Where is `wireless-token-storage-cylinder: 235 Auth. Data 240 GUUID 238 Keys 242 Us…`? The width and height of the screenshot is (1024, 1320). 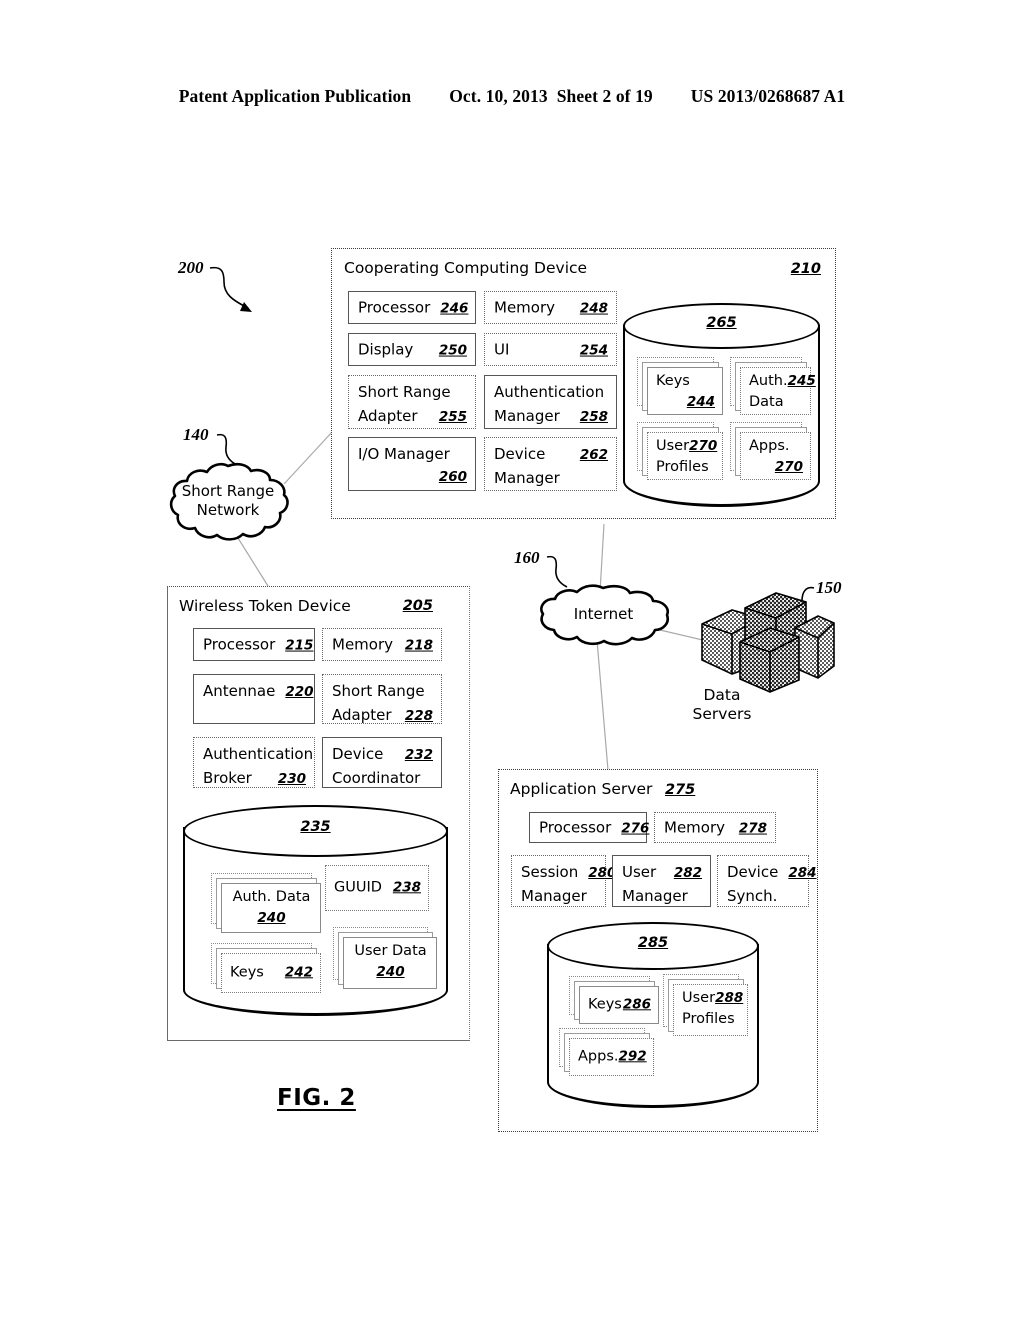 wireless-token-storage-cylinder: 235 Auth. Data 240 GUUID 238 Keys 242 Us… is located at coordinates (315, 910).